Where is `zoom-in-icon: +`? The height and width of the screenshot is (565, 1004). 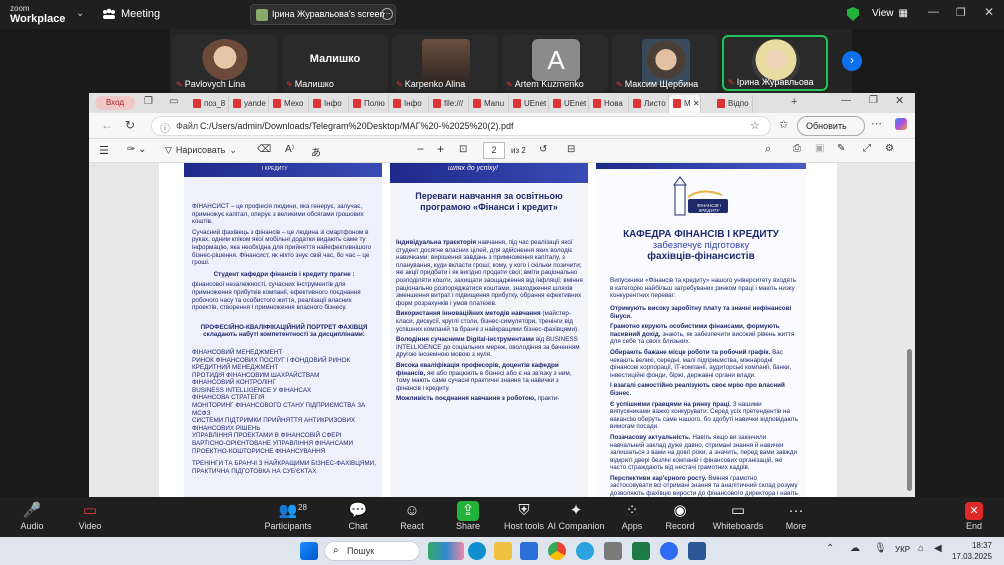 zoom-in-icon: + is located at coordinates (440, 149).